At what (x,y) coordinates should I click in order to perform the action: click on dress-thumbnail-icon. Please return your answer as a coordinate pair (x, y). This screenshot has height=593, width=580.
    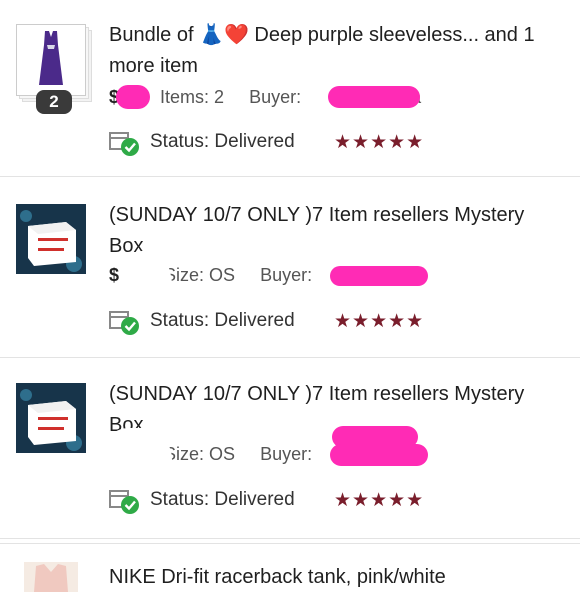
    Looking at the image, I should click on (51, 60).